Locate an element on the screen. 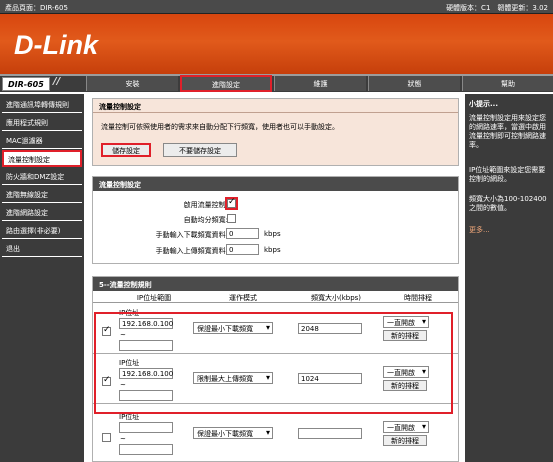 The width and height of the screenshot is (553, 462). version-label: 硬體版本：C1 韌體更新：3.02 is located at coordinates (497, 8).